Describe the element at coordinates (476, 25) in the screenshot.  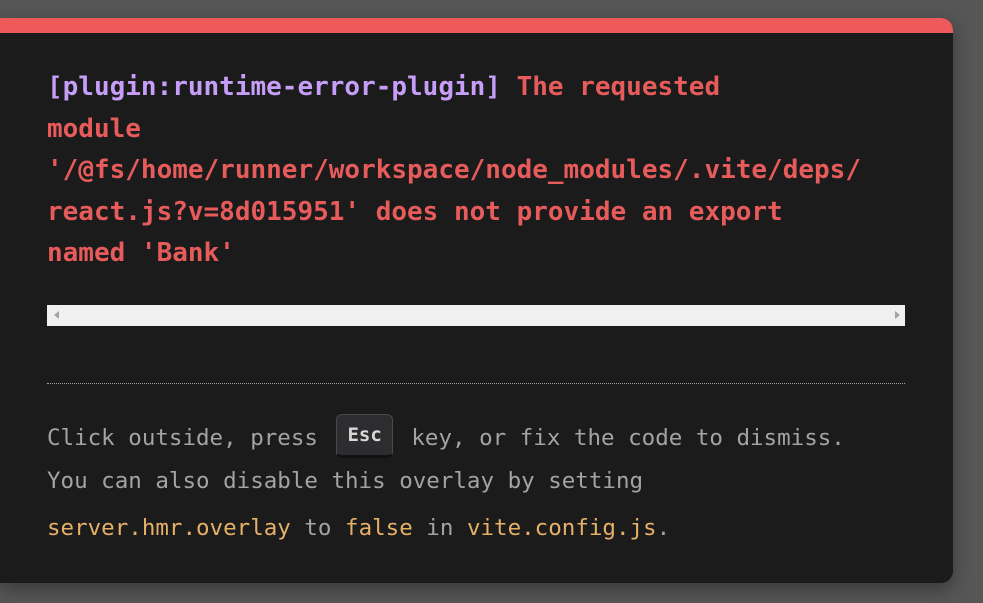
I see `accent-top-bar` at that location.